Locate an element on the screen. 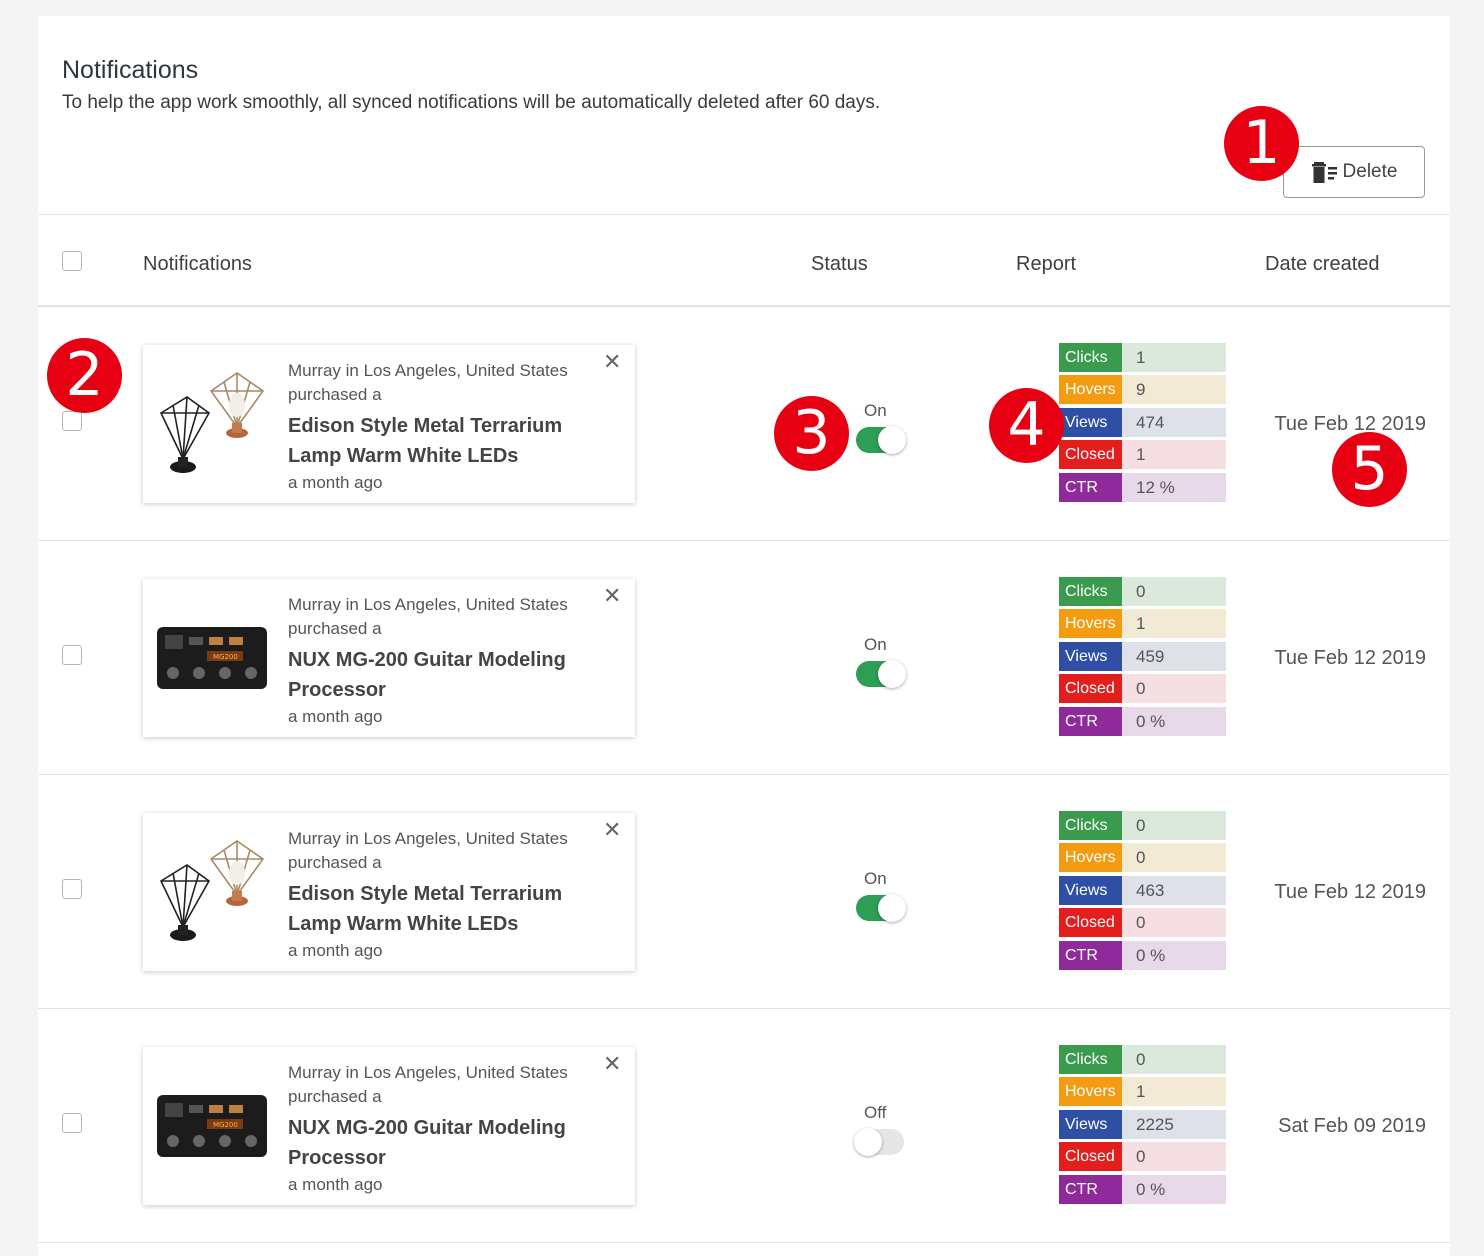 The height and width of the screenshot is (1256, 1484). report-hovers: Hovers 9 is located at coordinates (1142, 390).